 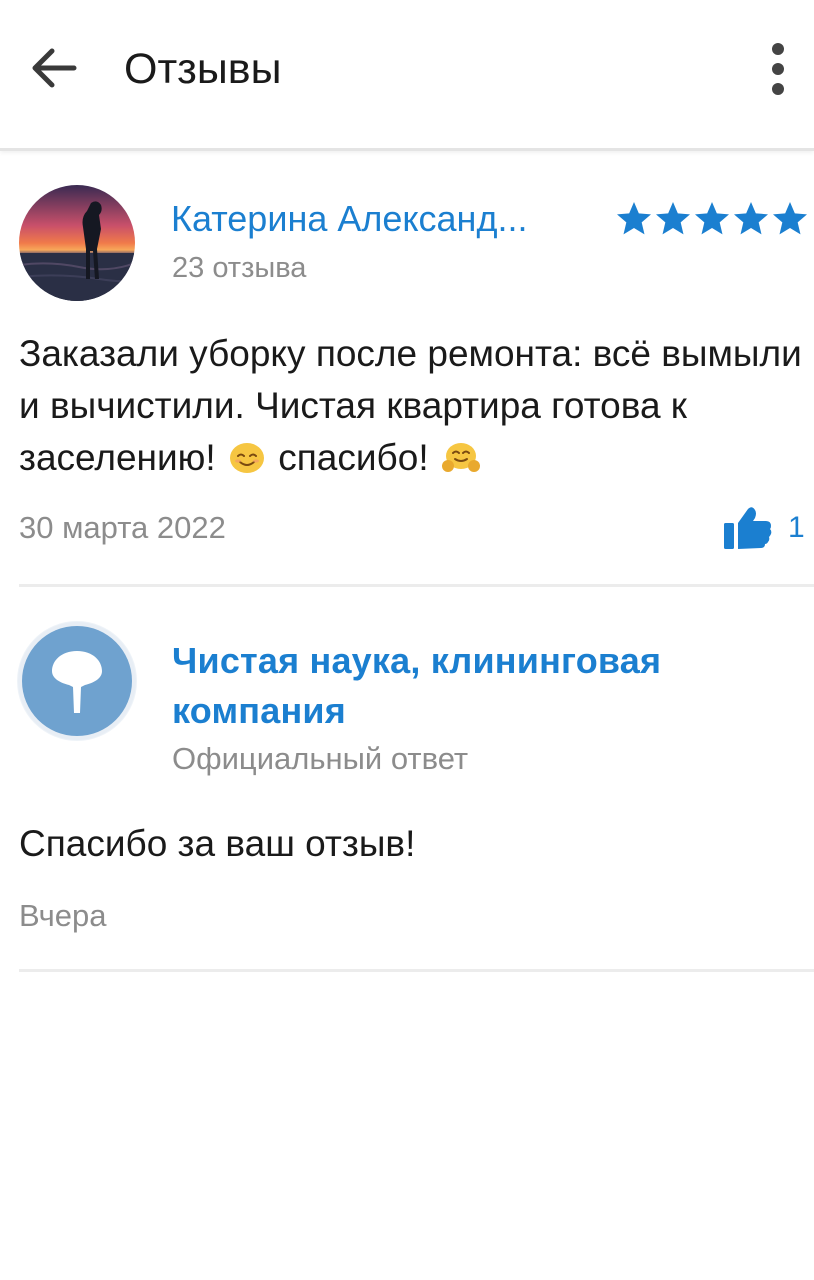 What do you see at coordinates (353, 457) in the screenshot?
I see `review-text-thanks: спасибо!` at bounding box center [353, 457].